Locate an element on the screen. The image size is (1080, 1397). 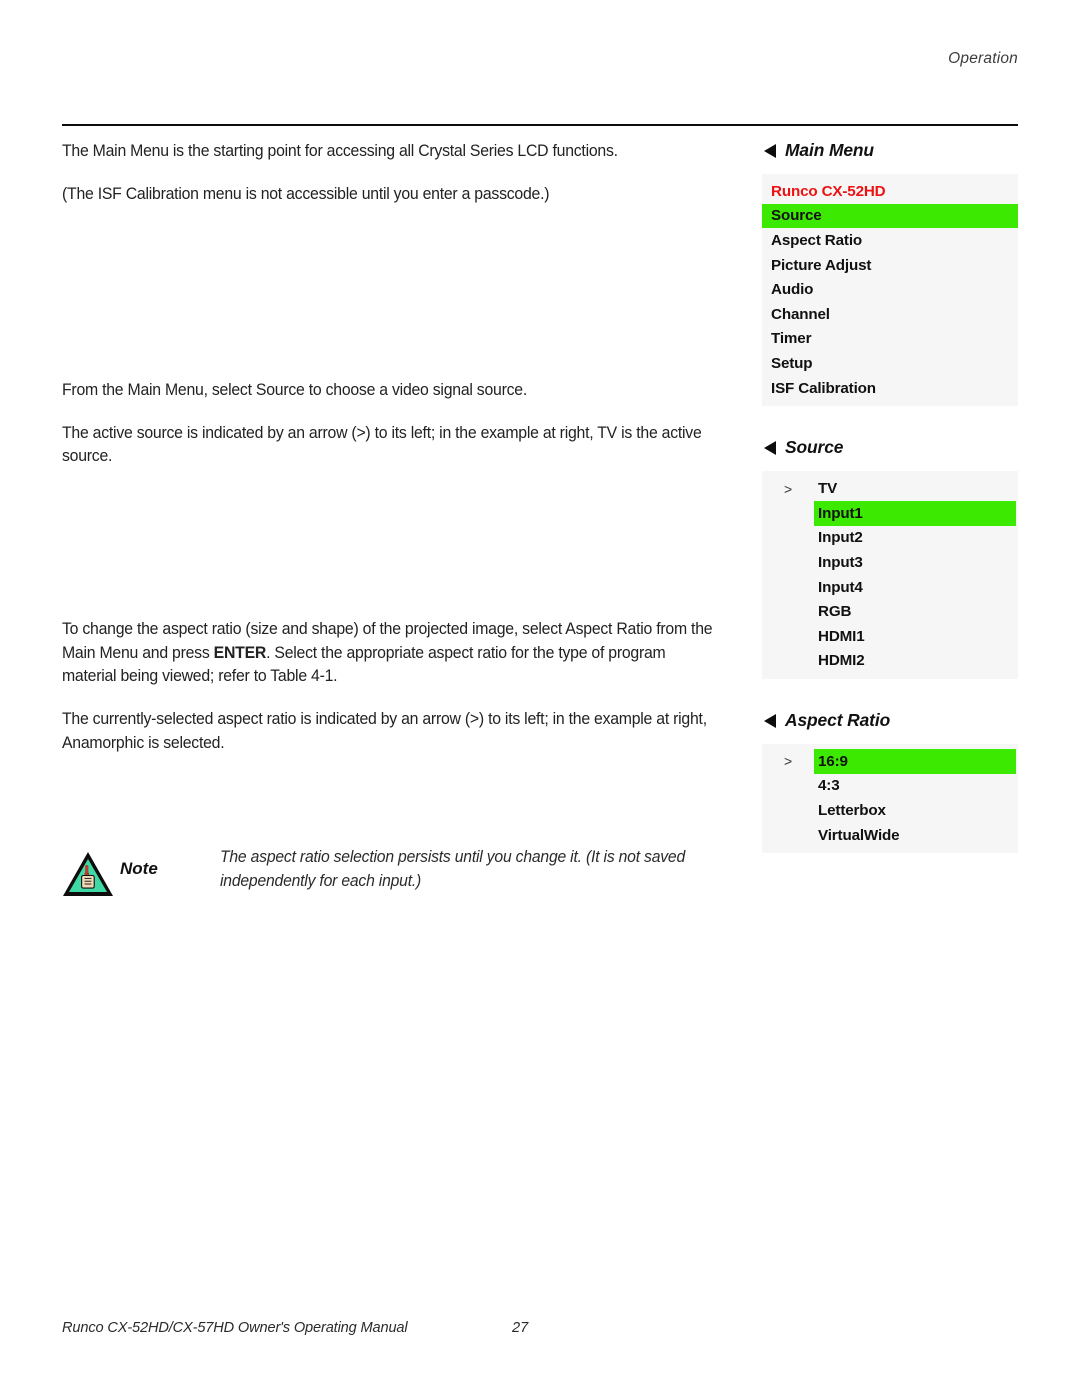
osd-row-rgb: RGB is located at coordinates (890, 611).